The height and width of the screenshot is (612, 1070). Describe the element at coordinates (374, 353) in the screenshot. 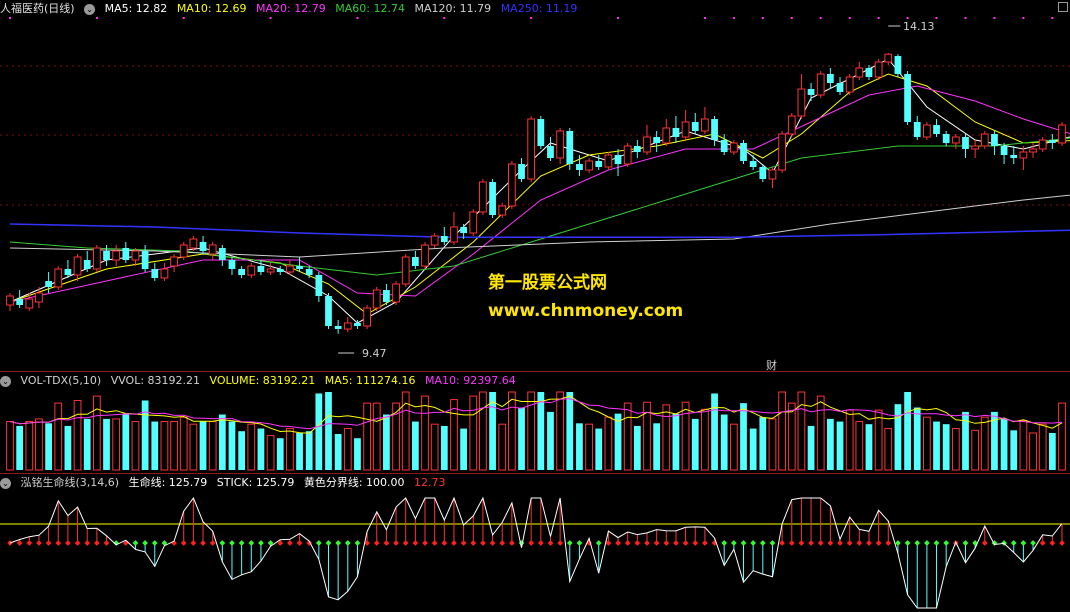

I see `low-price-label: 9.47` at that location.